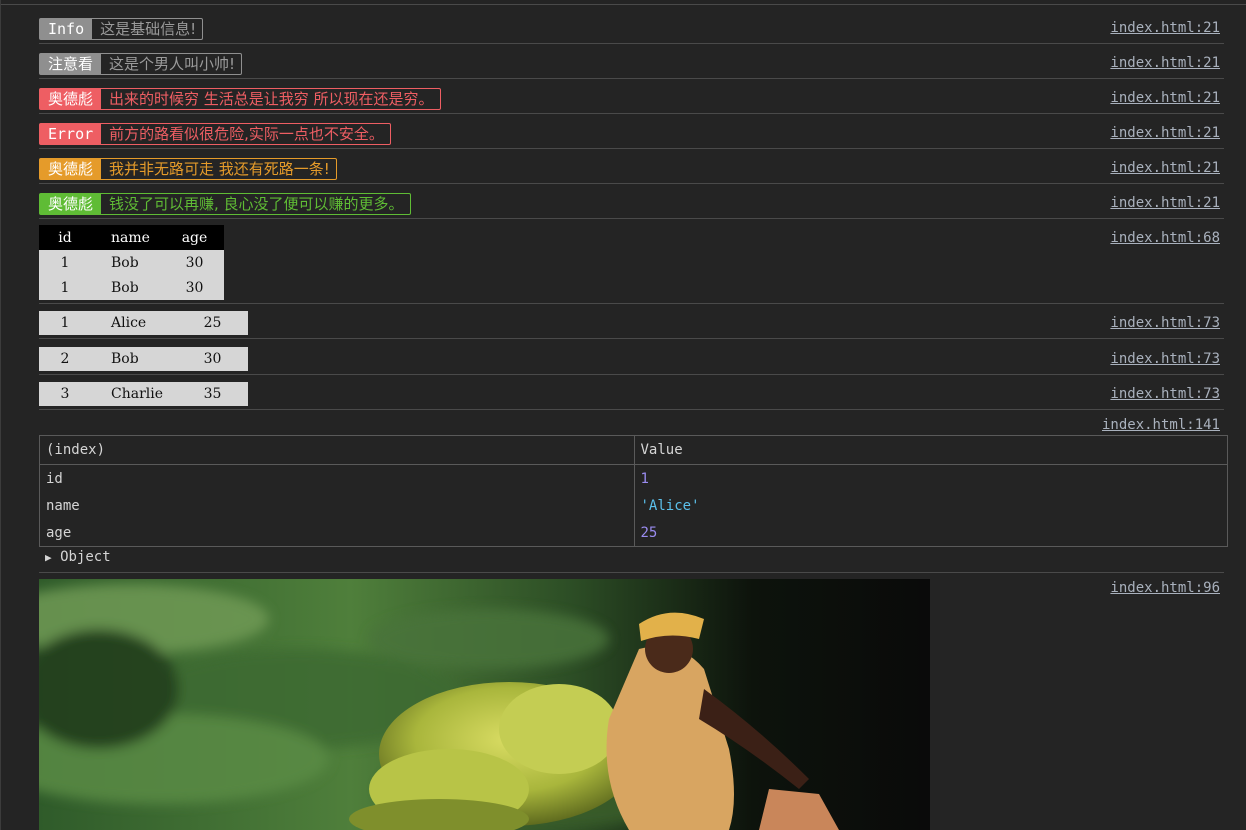 The width and height of the screenshot is (1246, 830). I want to click on badge-label: 注意看, so click(71, 64).